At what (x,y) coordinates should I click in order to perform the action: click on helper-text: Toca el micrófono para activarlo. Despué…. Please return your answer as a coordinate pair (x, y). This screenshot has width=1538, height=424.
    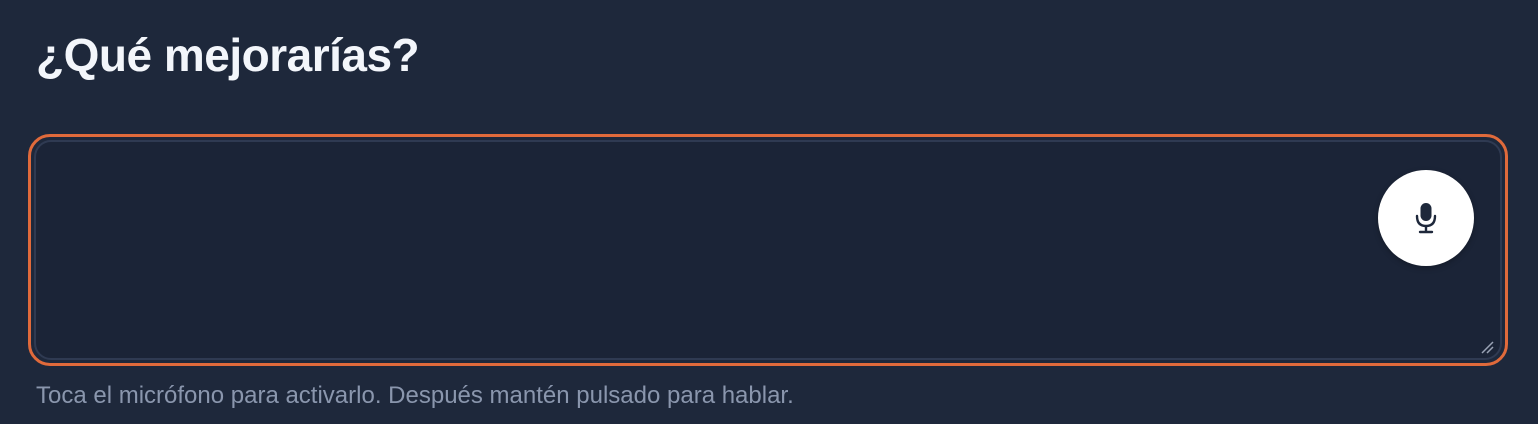
    Looking at the image, I should click on (415, 395).